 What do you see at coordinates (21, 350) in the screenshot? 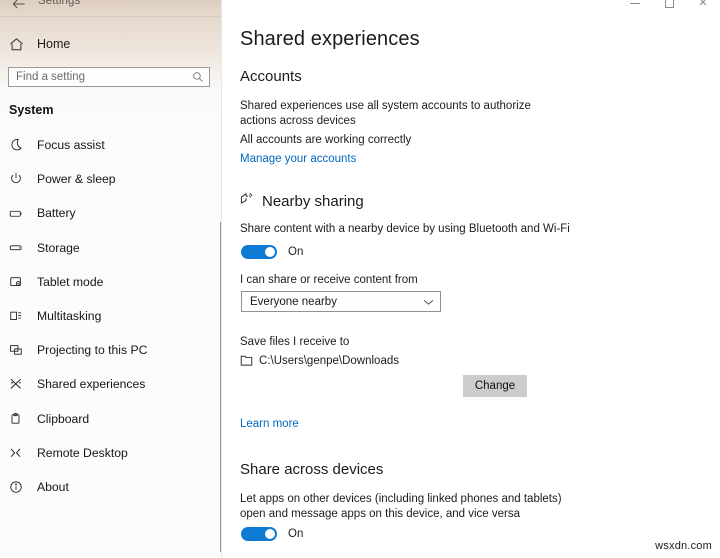
I see `projecting-icon` at bounding box center [21, 350].